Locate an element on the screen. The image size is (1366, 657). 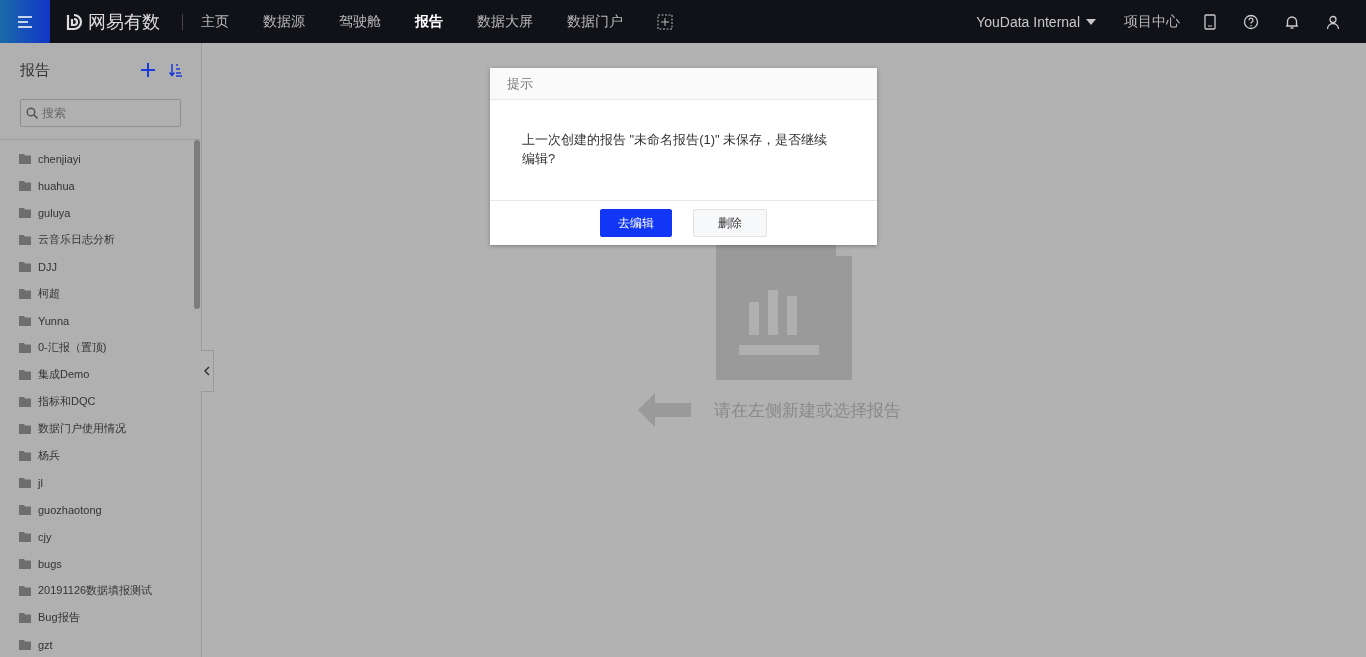
folder-name: 0-汇报（置顶) is located at coordinates (72, 347).